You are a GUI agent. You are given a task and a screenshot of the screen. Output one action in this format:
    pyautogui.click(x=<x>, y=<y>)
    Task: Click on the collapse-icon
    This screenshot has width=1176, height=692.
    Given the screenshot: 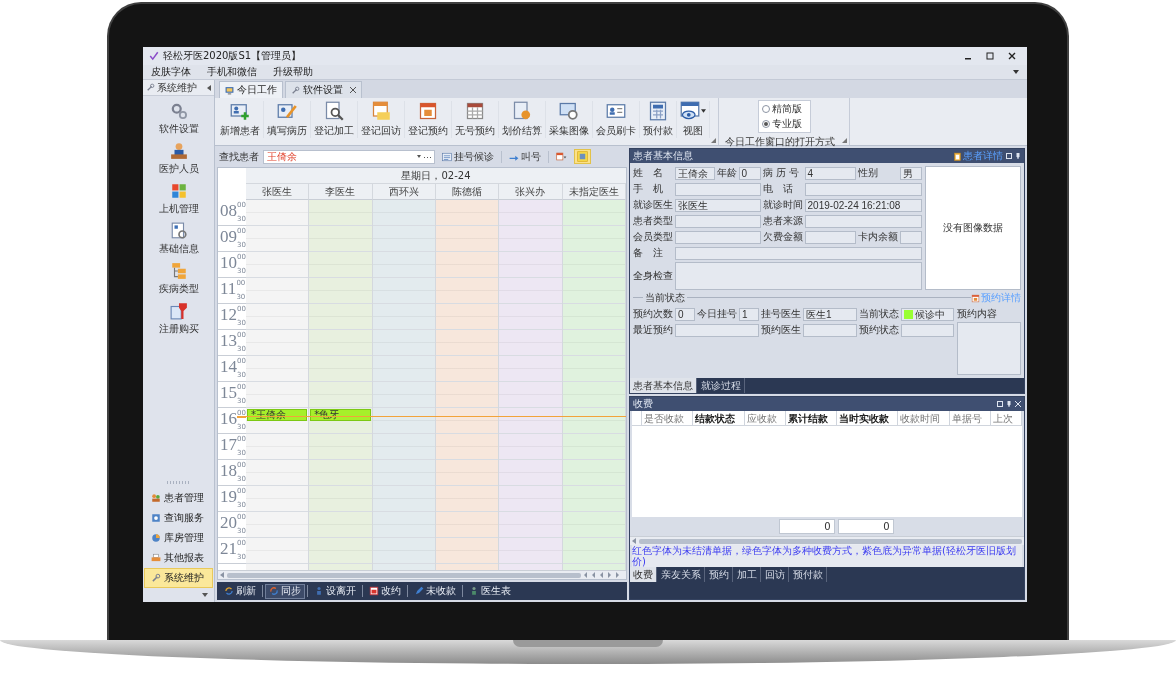 What is the action you would take?
    pyautogui.click(x=209, y=87)
    